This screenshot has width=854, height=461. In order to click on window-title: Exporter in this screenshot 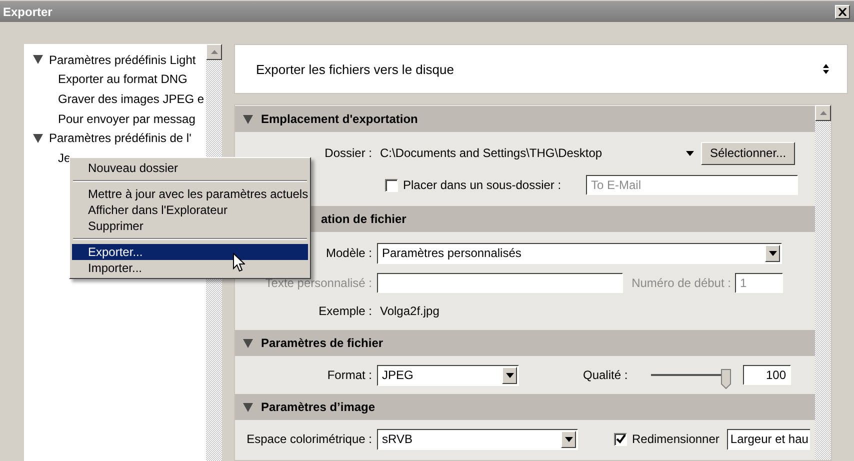, I will do `click(27, 11)`.